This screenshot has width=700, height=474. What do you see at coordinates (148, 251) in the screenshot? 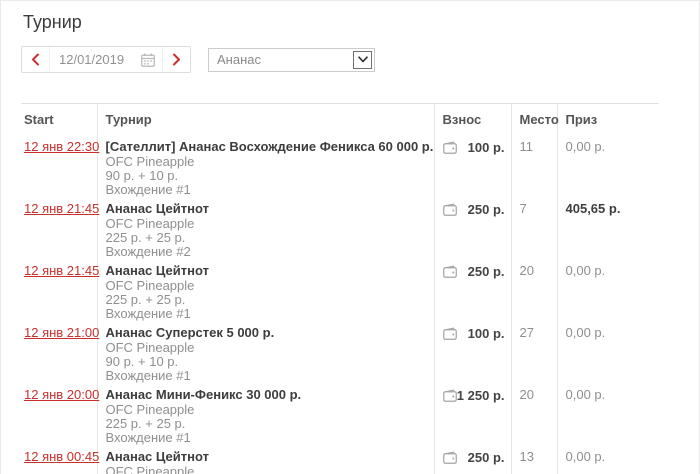
I see `tournament-entry: Вхождение #2` at bounding box center [148, 251].